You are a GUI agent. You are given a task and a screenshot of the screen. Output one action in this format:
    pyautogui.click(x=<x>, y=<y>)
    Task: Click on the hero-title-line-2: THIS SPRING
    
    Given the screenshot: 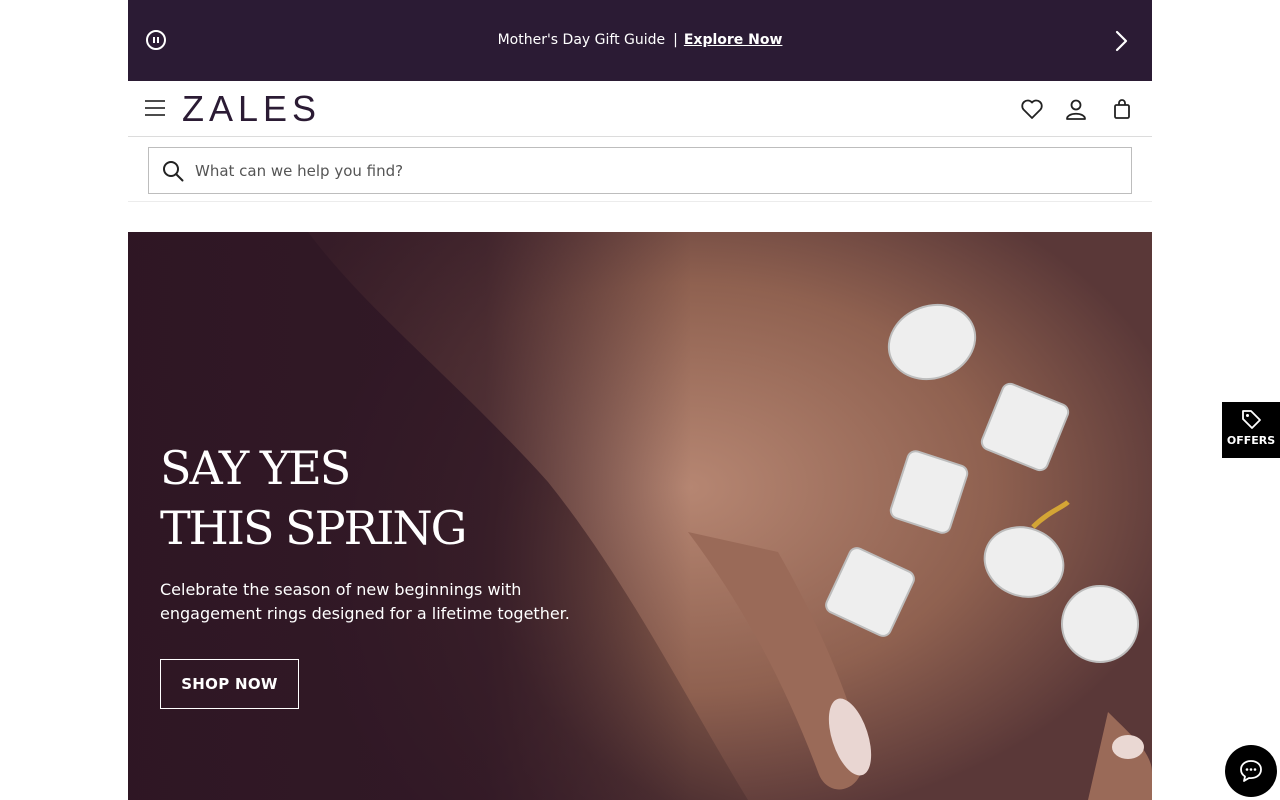 What is the action you would take?
    pyautogui.click(x=313, y=528)
    